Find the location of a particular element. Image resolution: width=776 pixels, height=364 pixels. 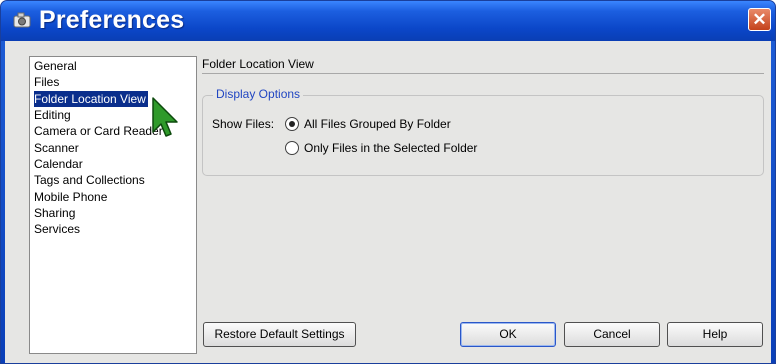

help-button: Help is located at coordinates (715, 334).